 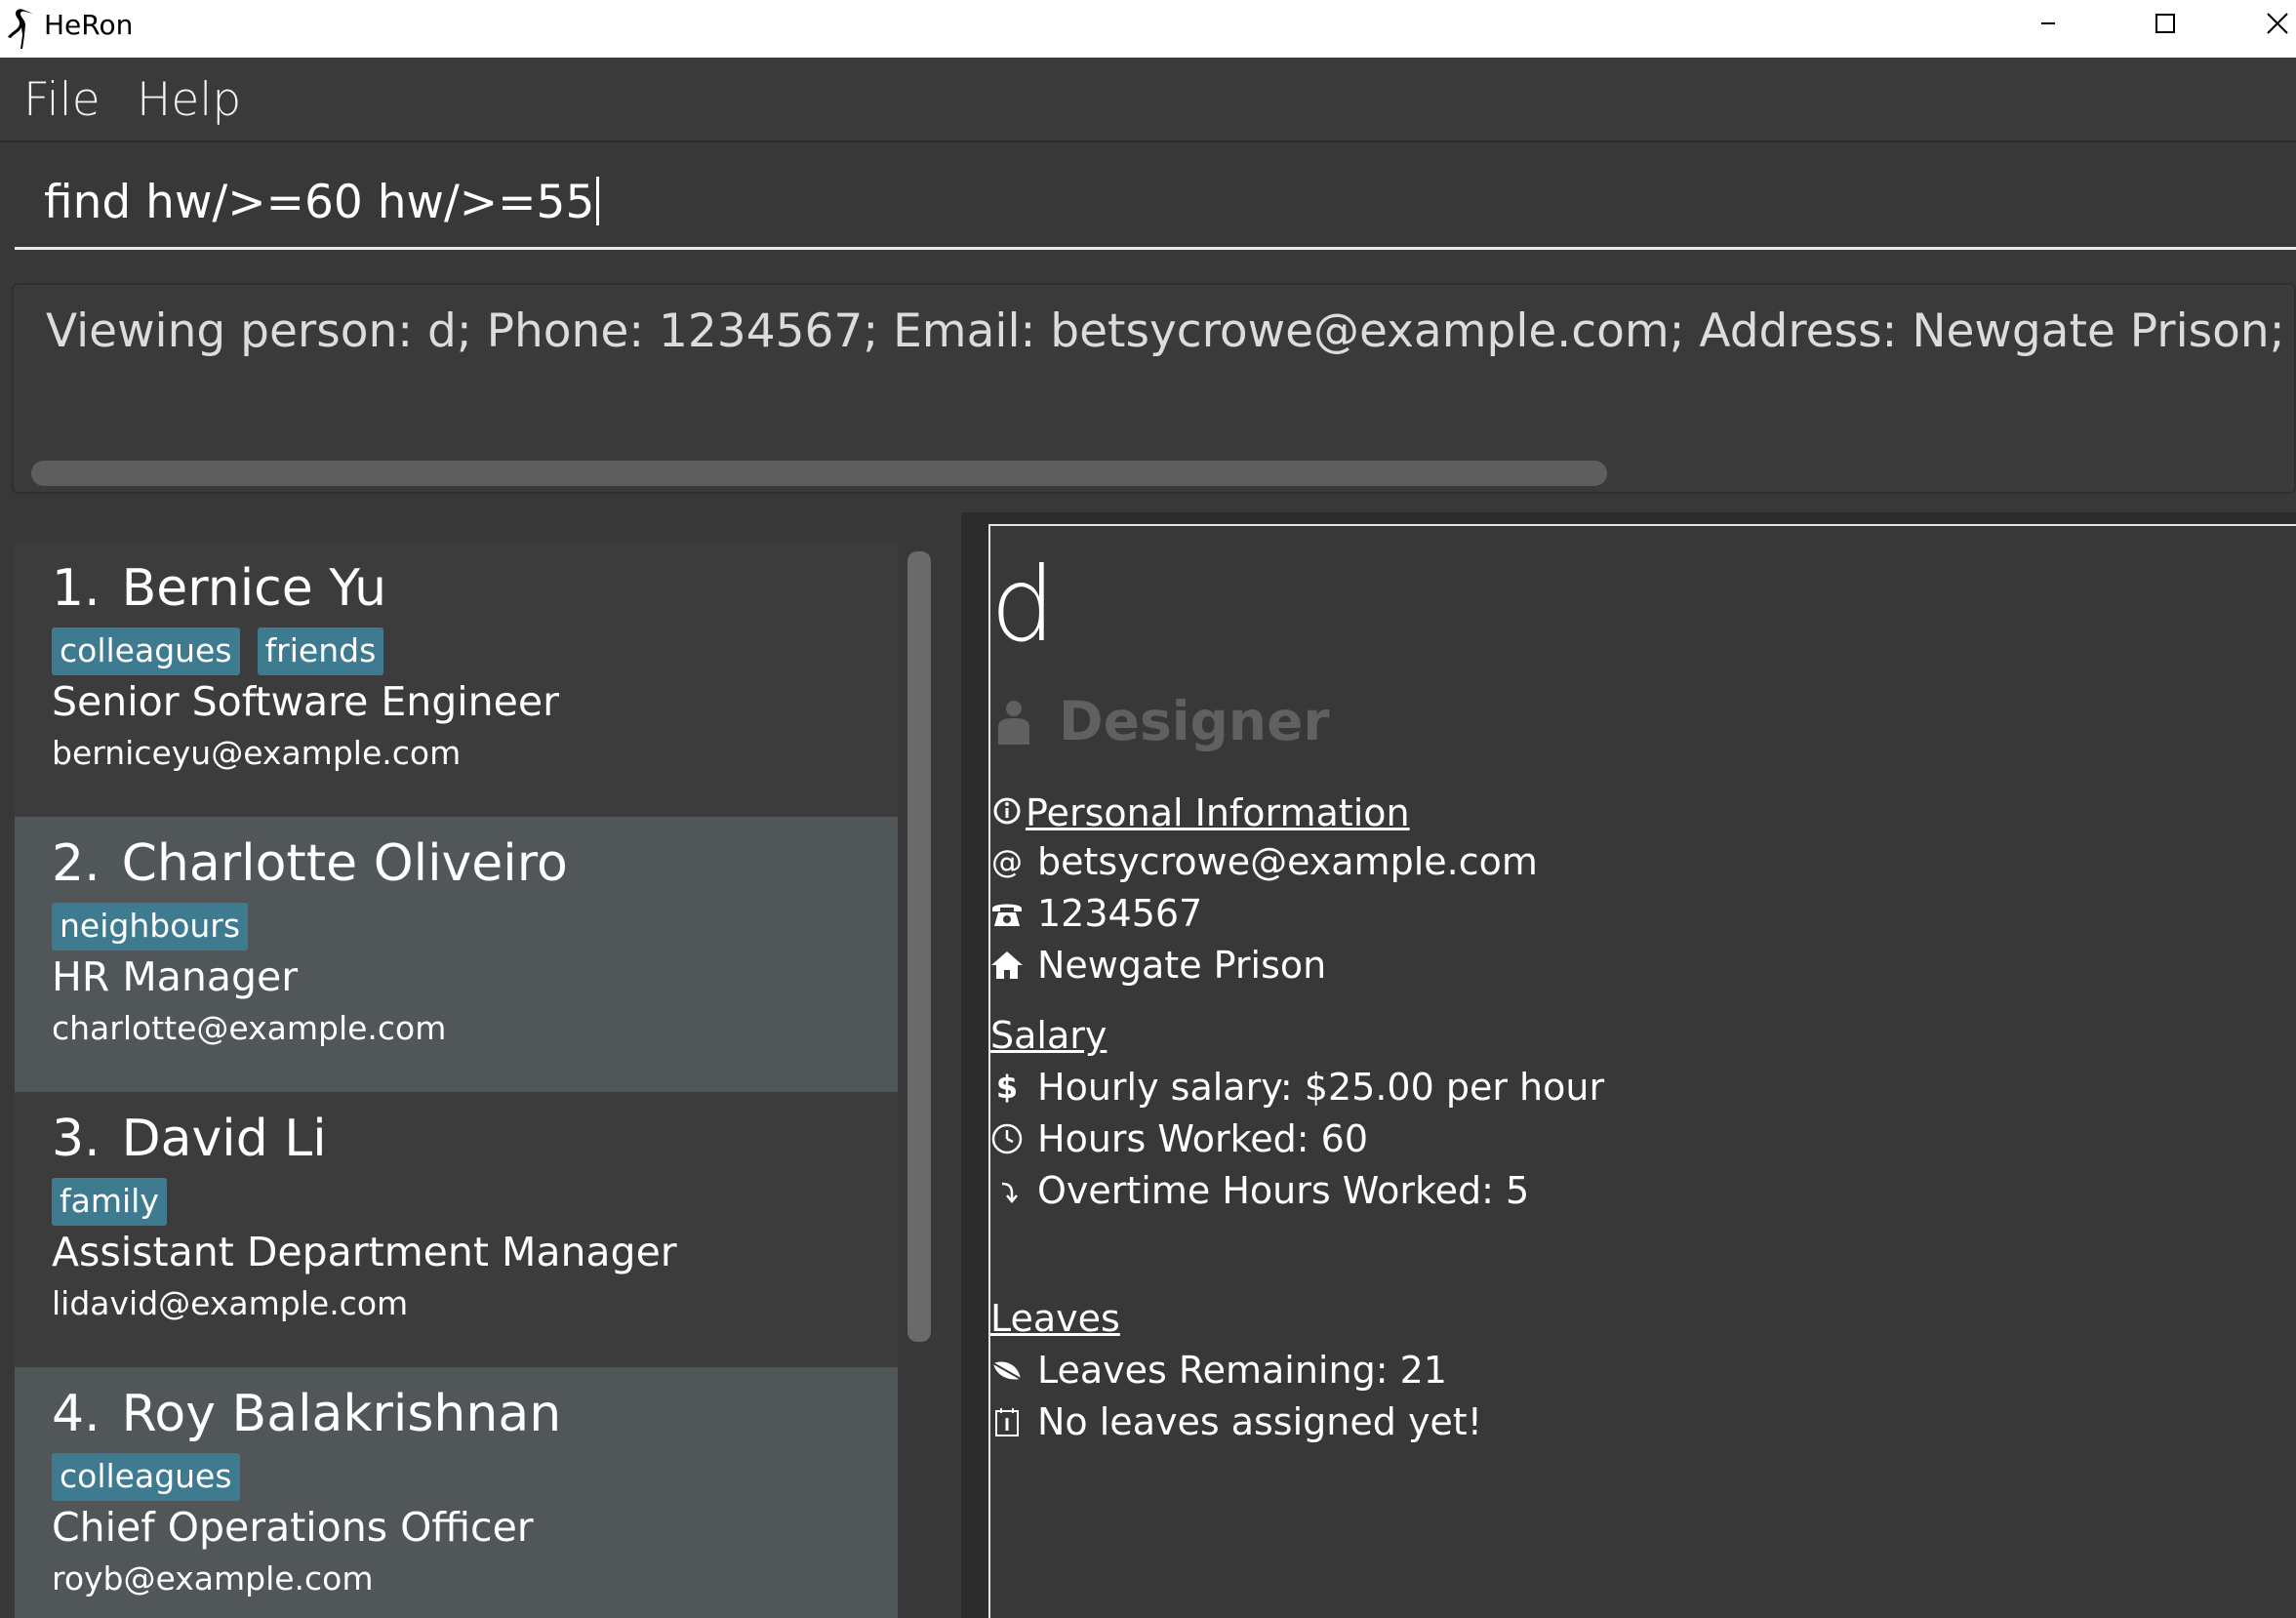 I want to click on title-bar: HeRon, so click(x=1148, y=29).